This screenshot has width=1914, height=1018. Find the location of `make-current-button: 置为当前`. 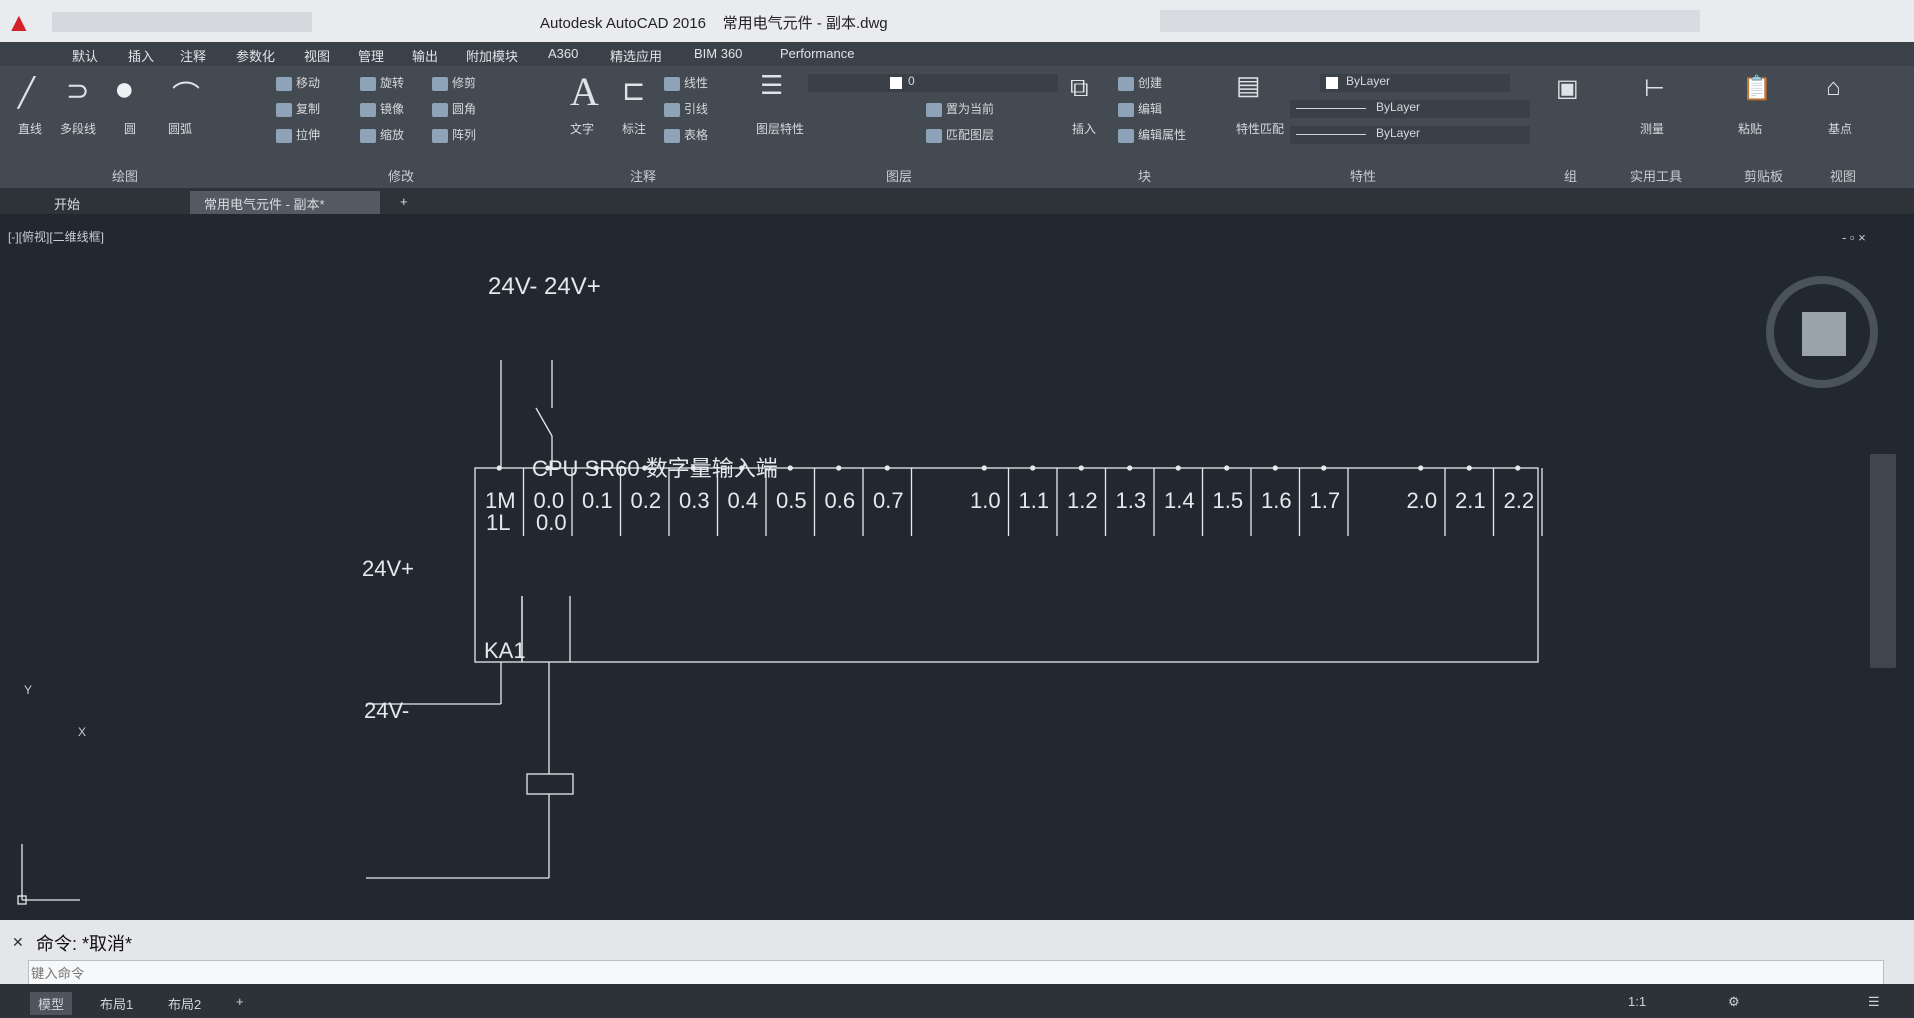

make-current-button: 置为当前 is located at coordinates (960, 108).